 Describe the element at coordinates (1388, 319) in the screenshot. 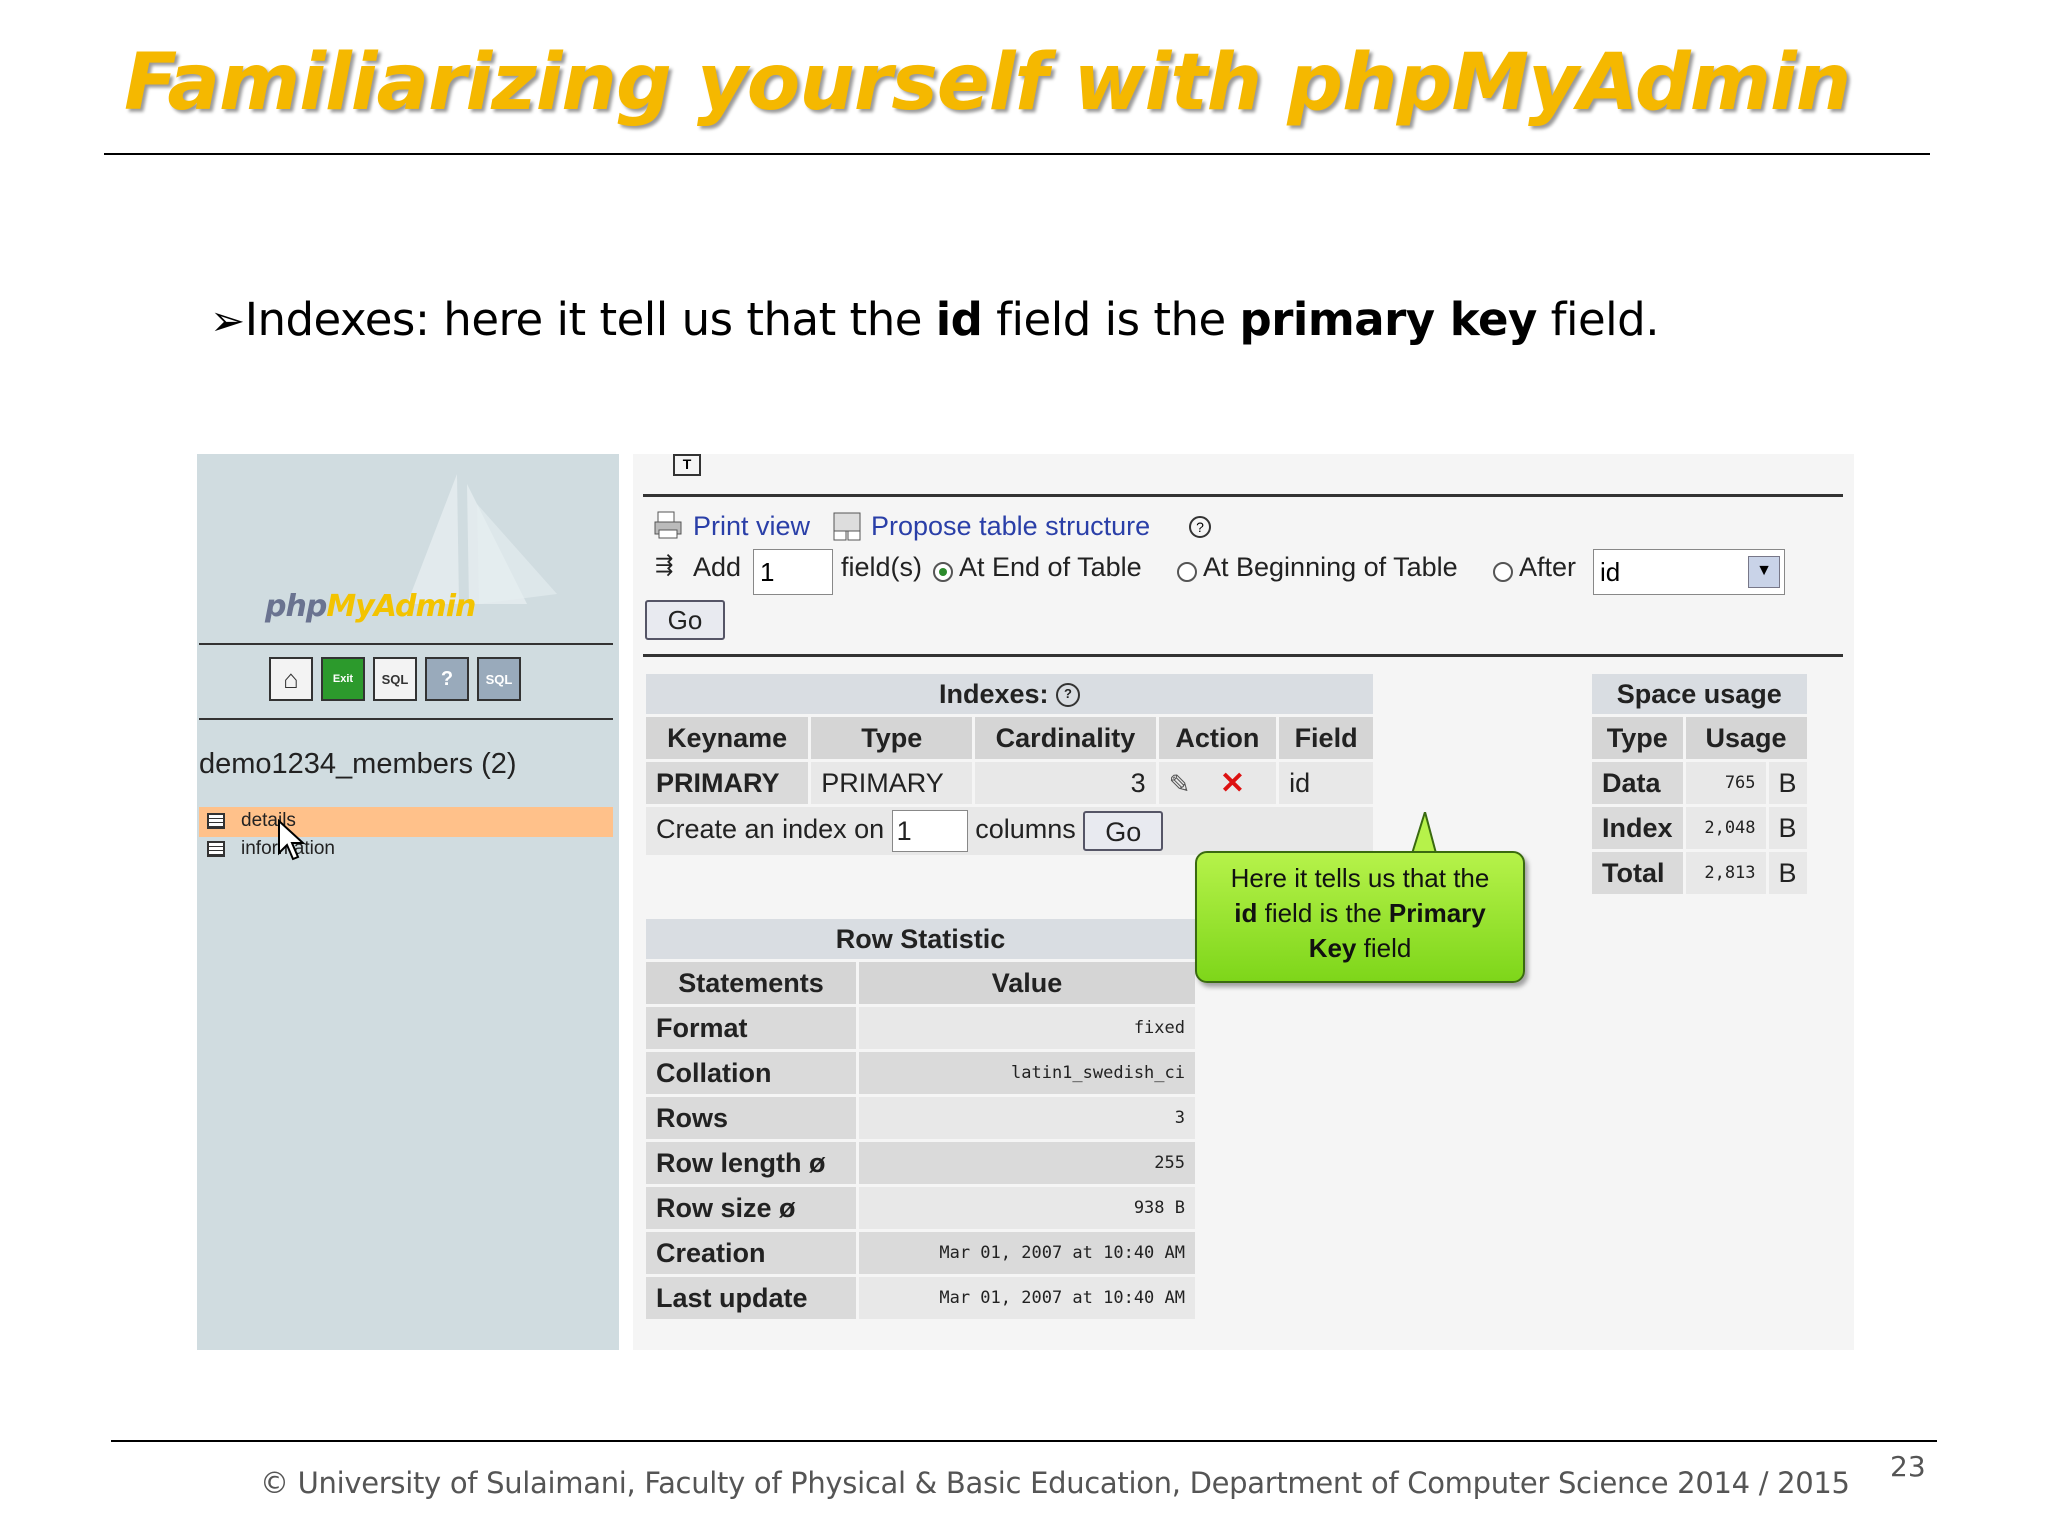

I see `bullet-bold-primary-key: primary key` at that location.